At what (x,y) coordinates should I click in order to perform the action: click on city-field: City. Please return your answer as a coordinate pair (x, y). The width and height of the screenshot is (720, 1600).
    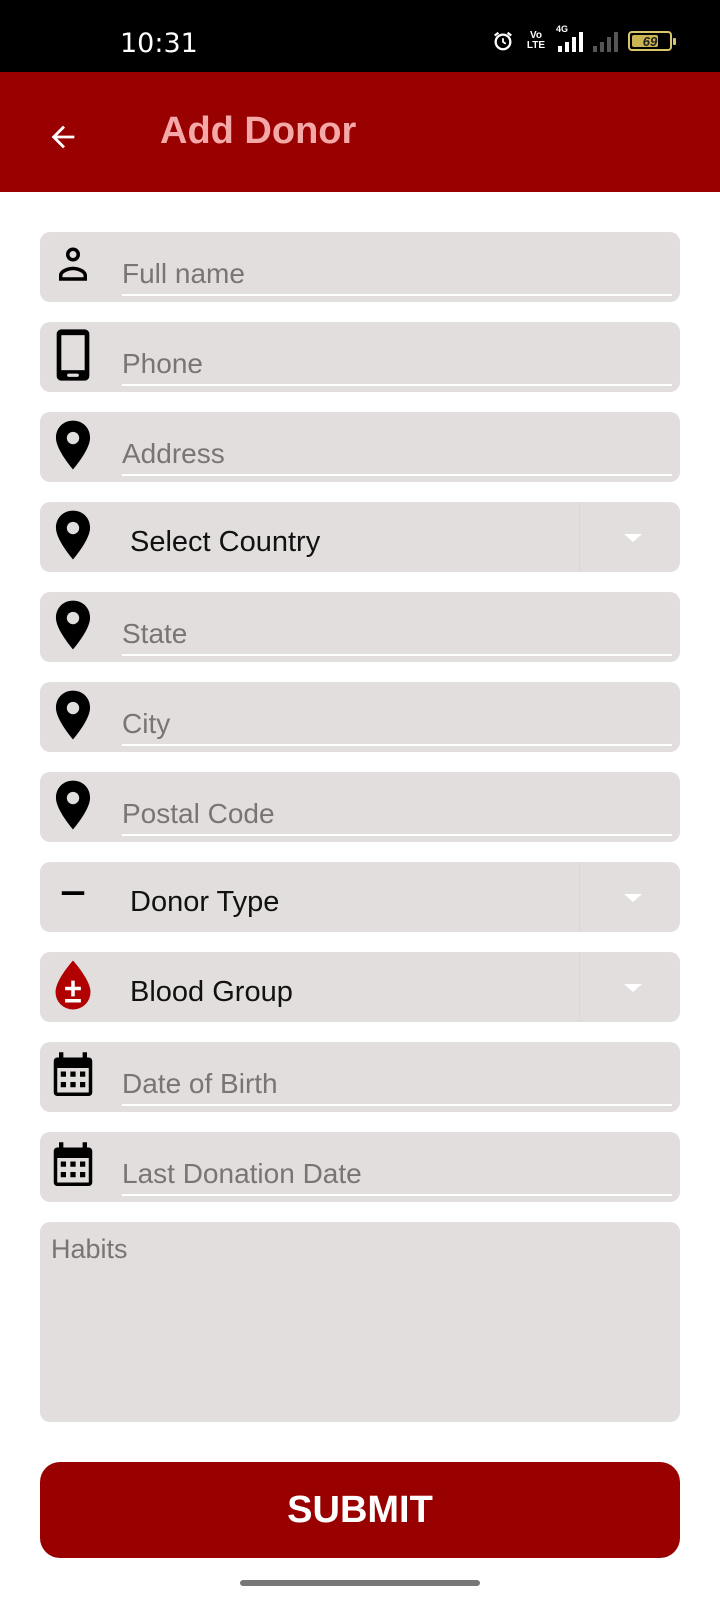
    Looking at the image, I should click on (360, 717).